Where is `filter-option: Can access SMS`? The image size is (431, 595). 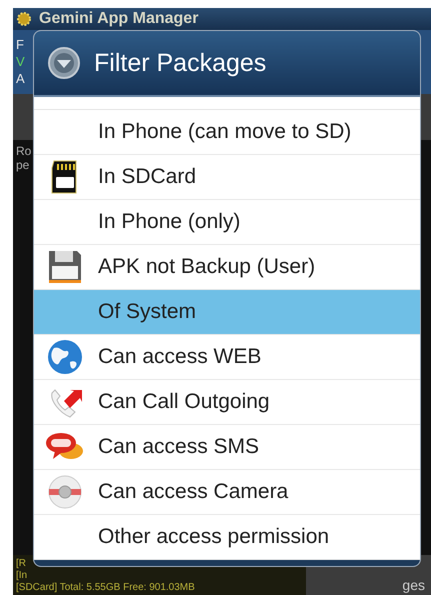 filter-option: Can access SMS is located at coordinates (227, 447).